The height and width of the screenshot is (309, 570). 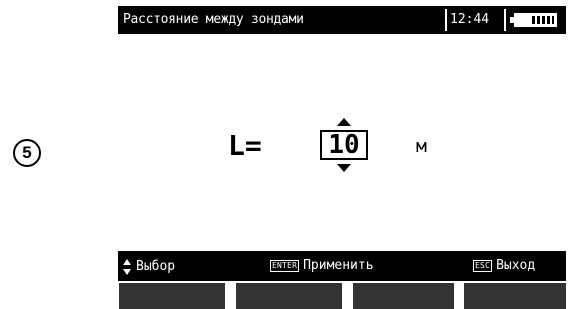 What do you see at coordinates (543, 20) in the screenshot?
I see `battery-level` at bounding box center [543, 20].